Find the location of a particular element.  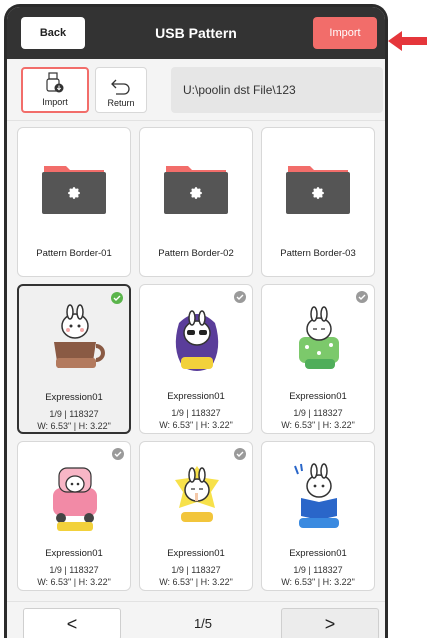

return-icon is located at coordinates (120, 87).